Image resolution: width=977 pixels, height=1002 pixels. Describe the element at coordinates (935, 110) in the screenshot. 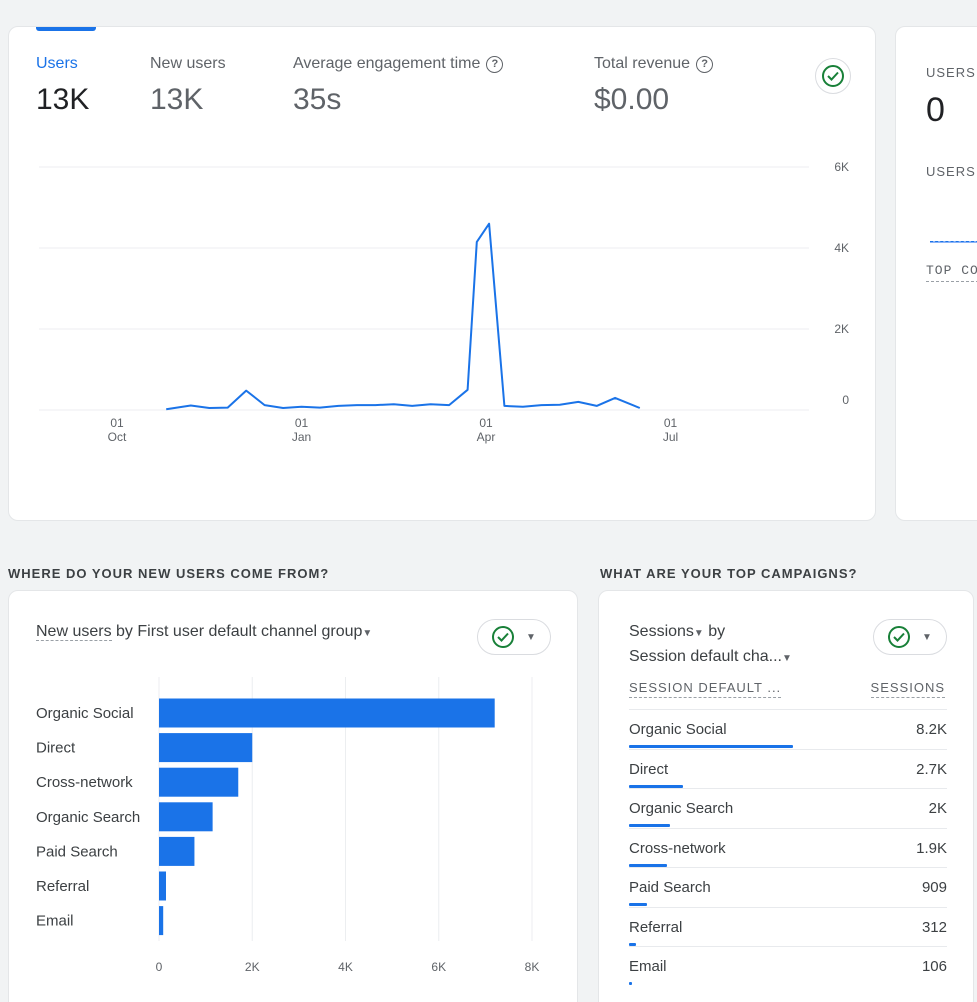

I see `realtime-users-value: 0` at that location.